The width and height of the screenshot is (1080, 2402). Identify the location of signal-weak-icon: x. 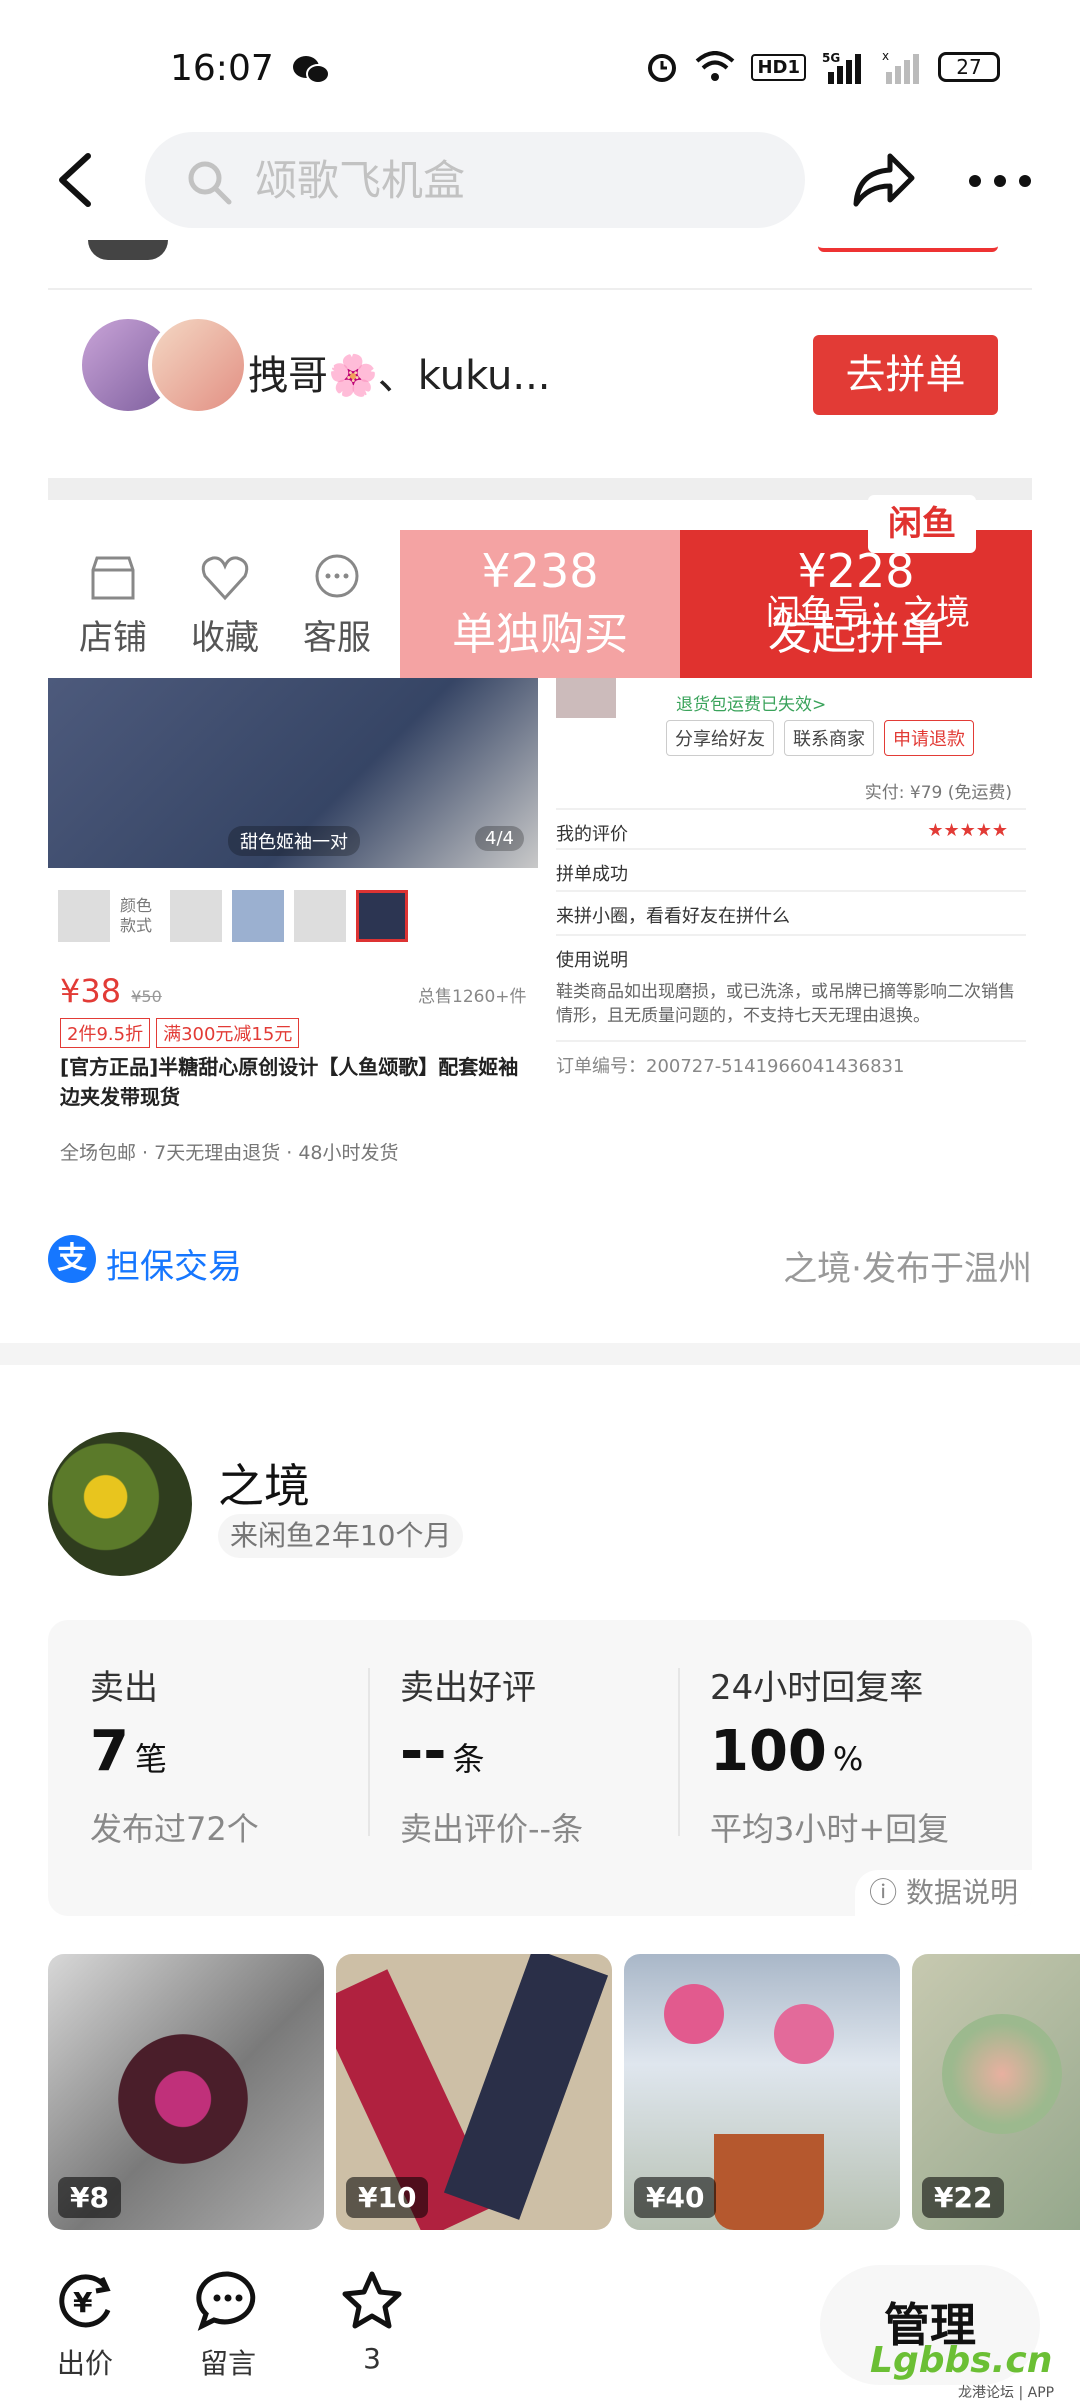
(900, 67).